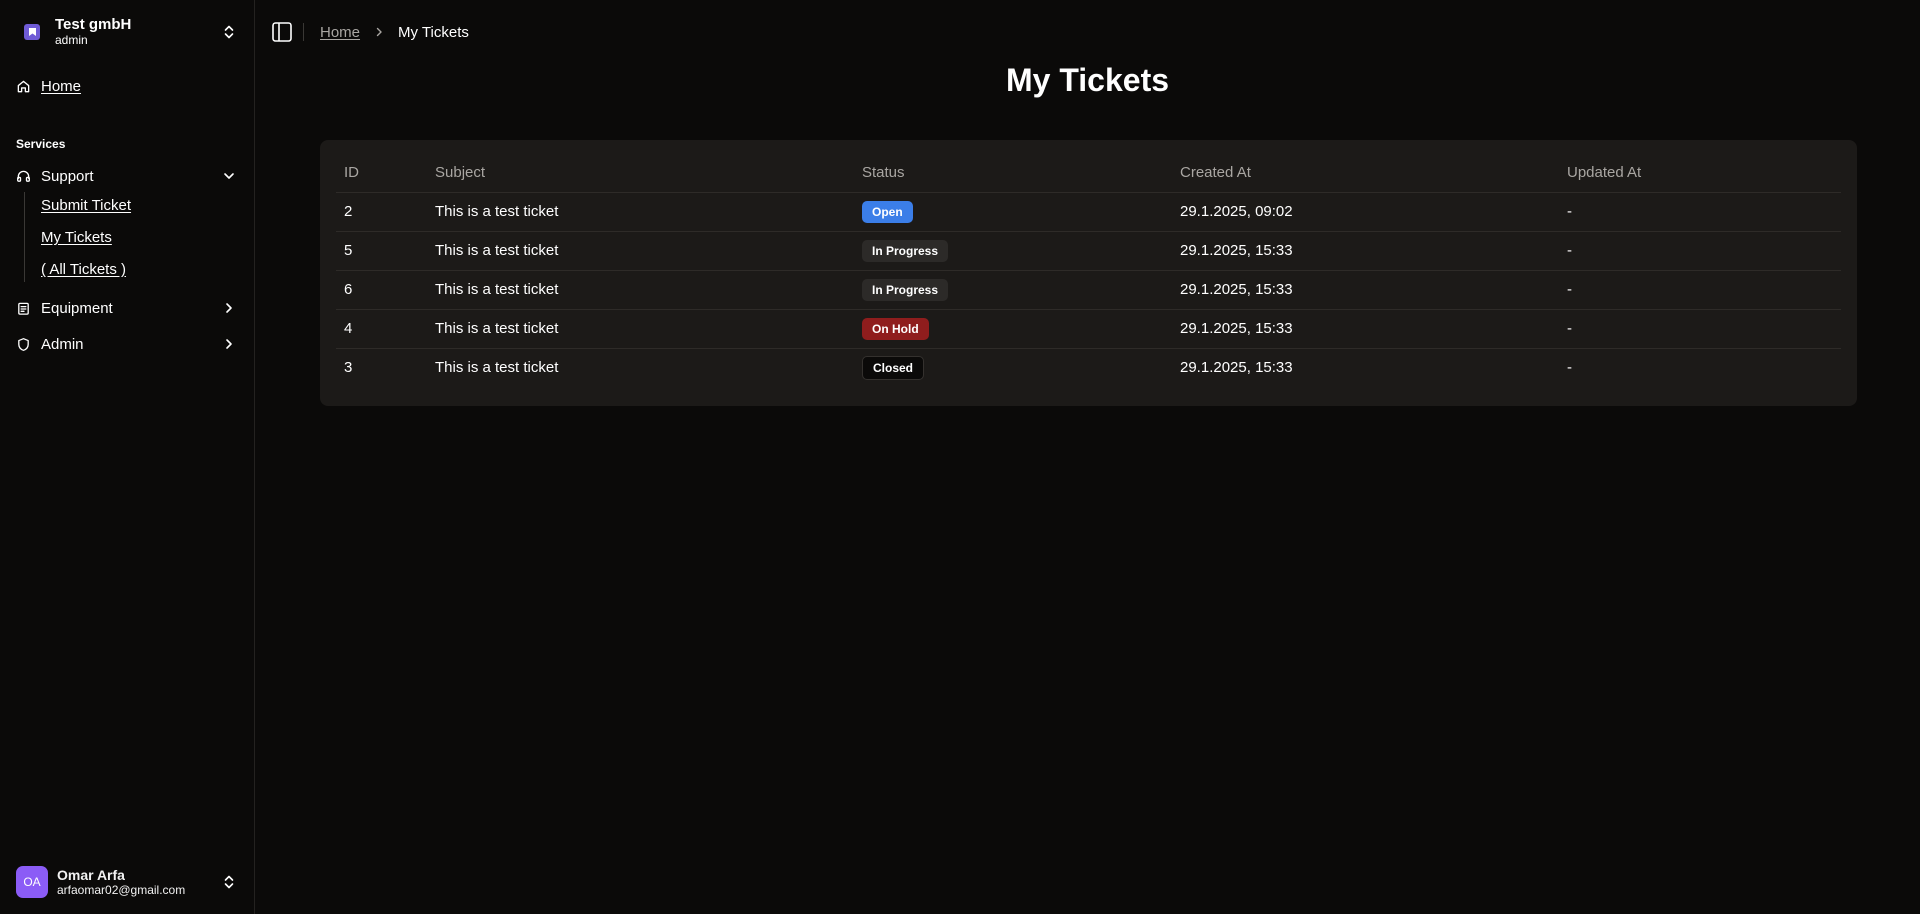 This screenshot has height=914, width=1920. What do you see at coordinates (67, 176) in the screenshot?
I see `sidebar-group-support-label: Support` at bounding box center [67, 176].